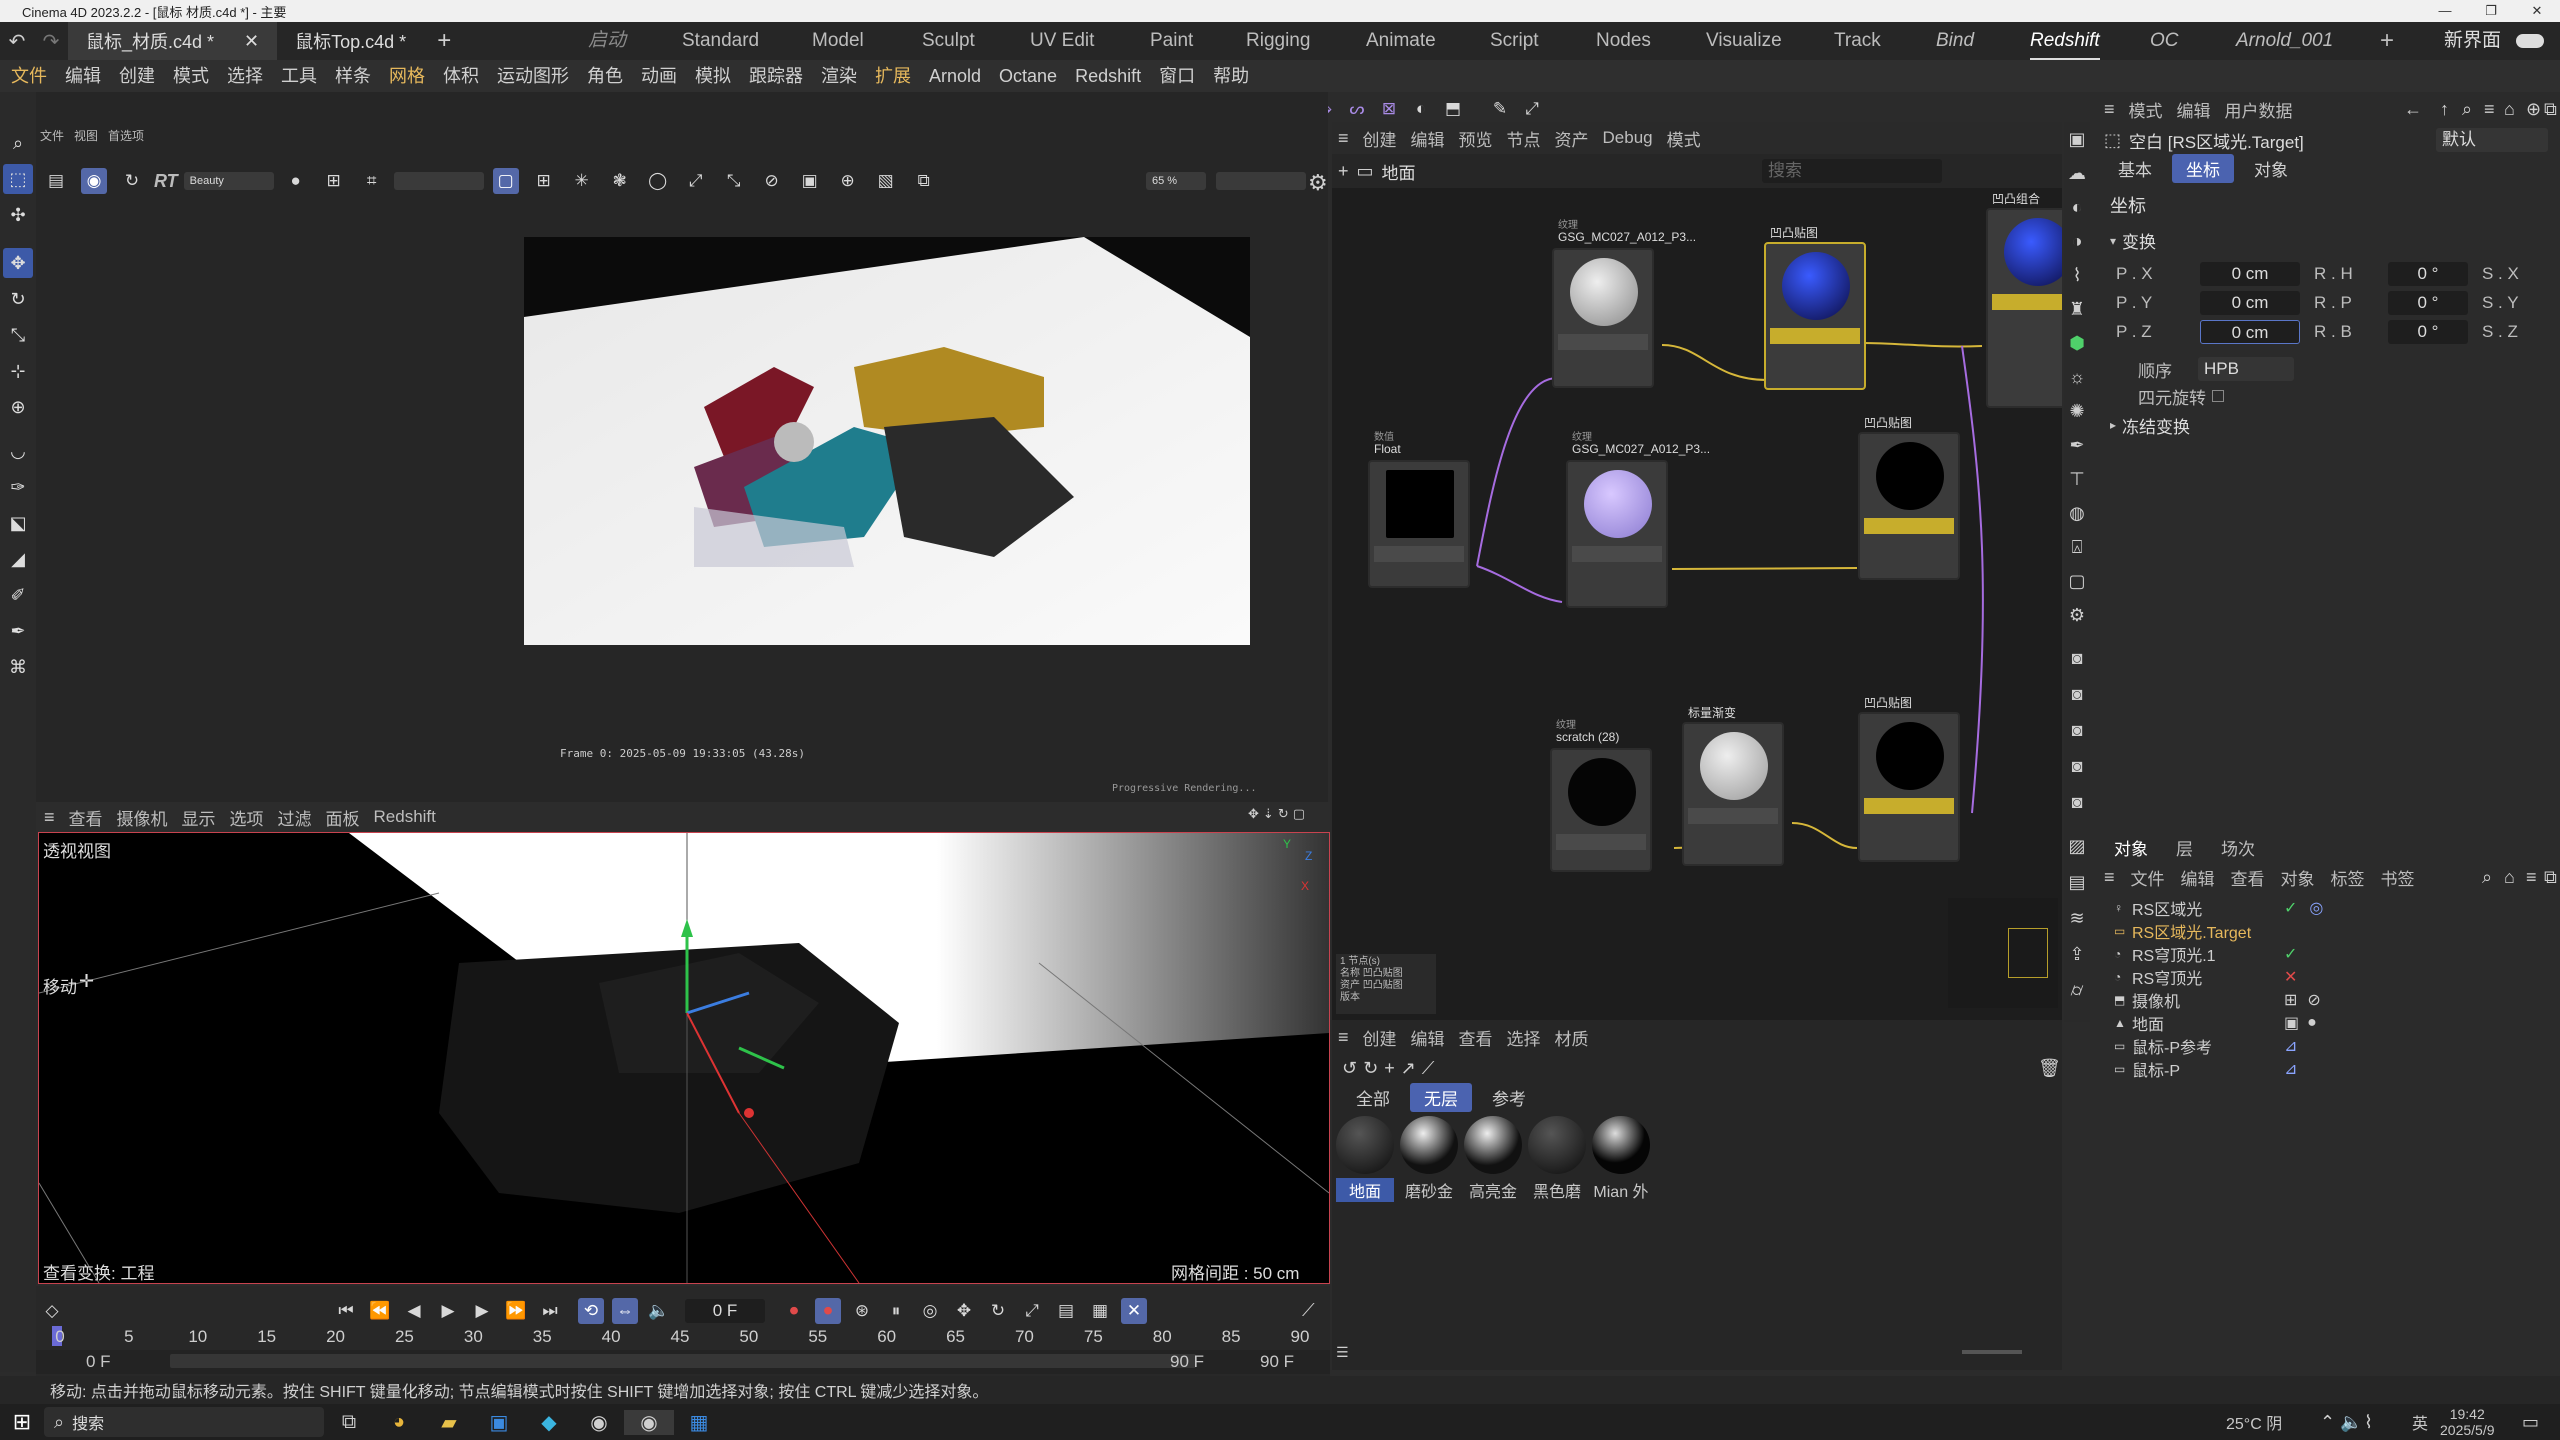  What do you see at coordinates (1428, 138) in the screenshot?
I see `ne-menu-edit: 编辑` at bounding box center [1428, 138].